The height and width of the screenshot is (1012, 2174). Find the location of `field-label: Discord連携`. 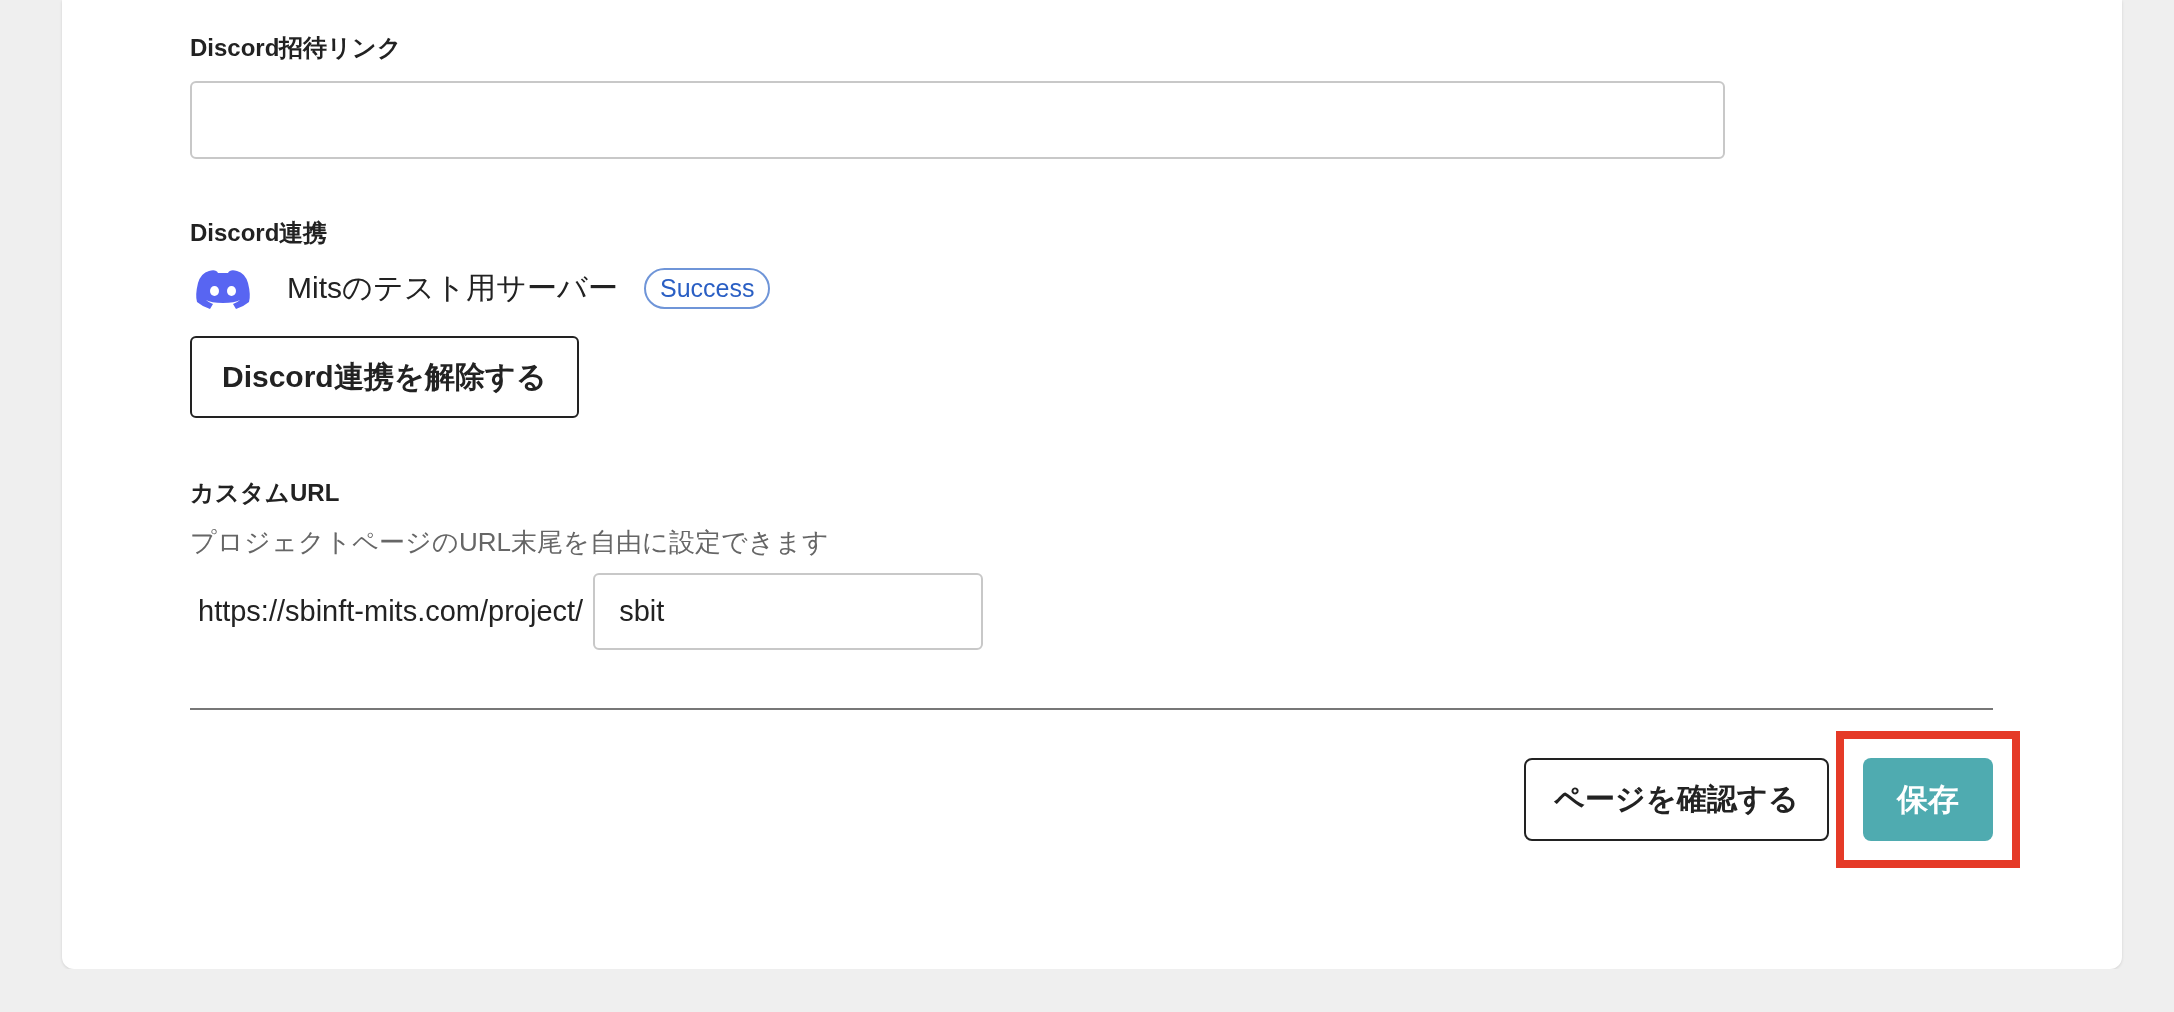

field-label: Discord連携 is located at coordinates (259, 233).